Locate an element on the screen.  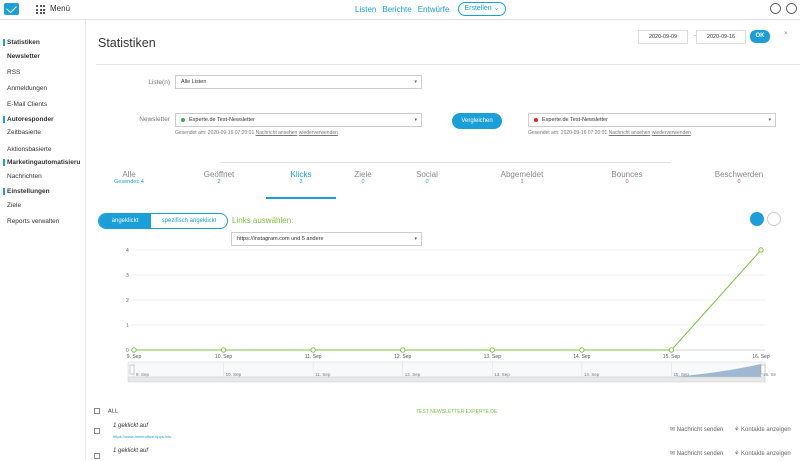
sidebar-item-einstellungen: Einstellungen is located at coordinates (26, 191).